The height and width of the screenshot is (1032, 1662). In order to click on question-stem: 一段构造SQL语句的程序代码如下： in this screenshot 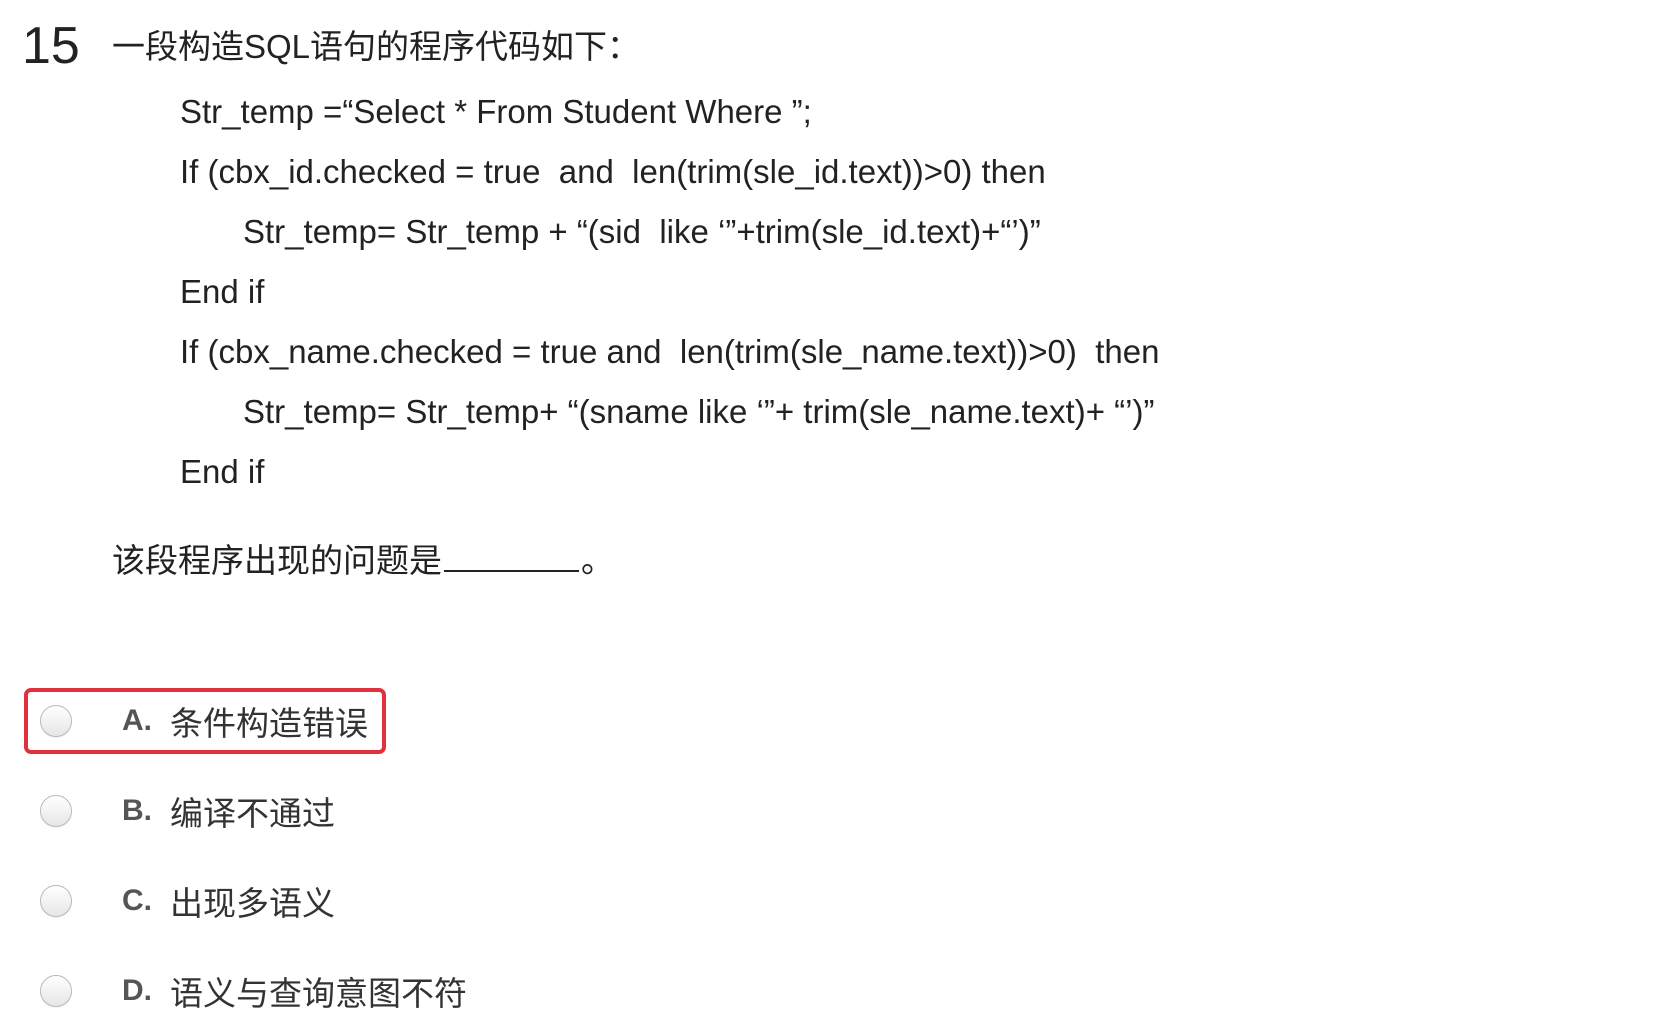, I will do `click(376, 46)`.